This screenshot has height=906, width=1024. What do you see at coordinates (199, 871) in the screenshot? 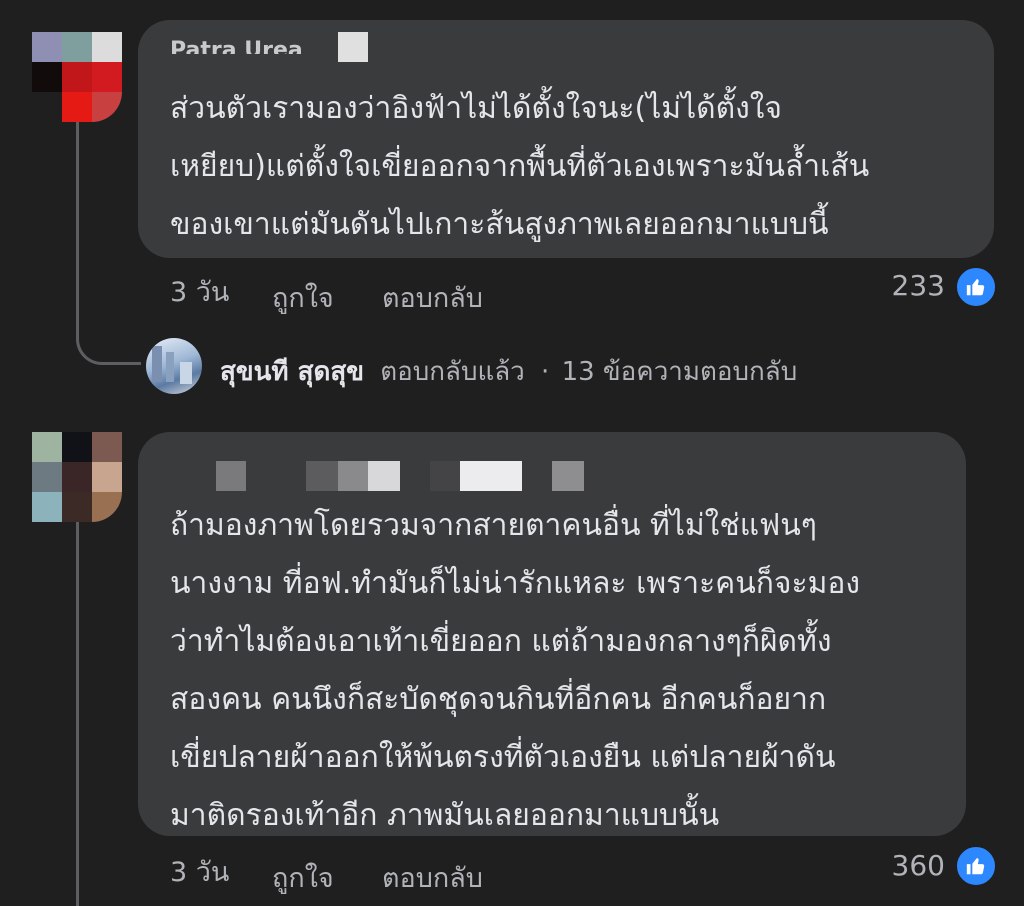
I see `comment-time-2: 3 วัน` at bounding box center [199, 871].